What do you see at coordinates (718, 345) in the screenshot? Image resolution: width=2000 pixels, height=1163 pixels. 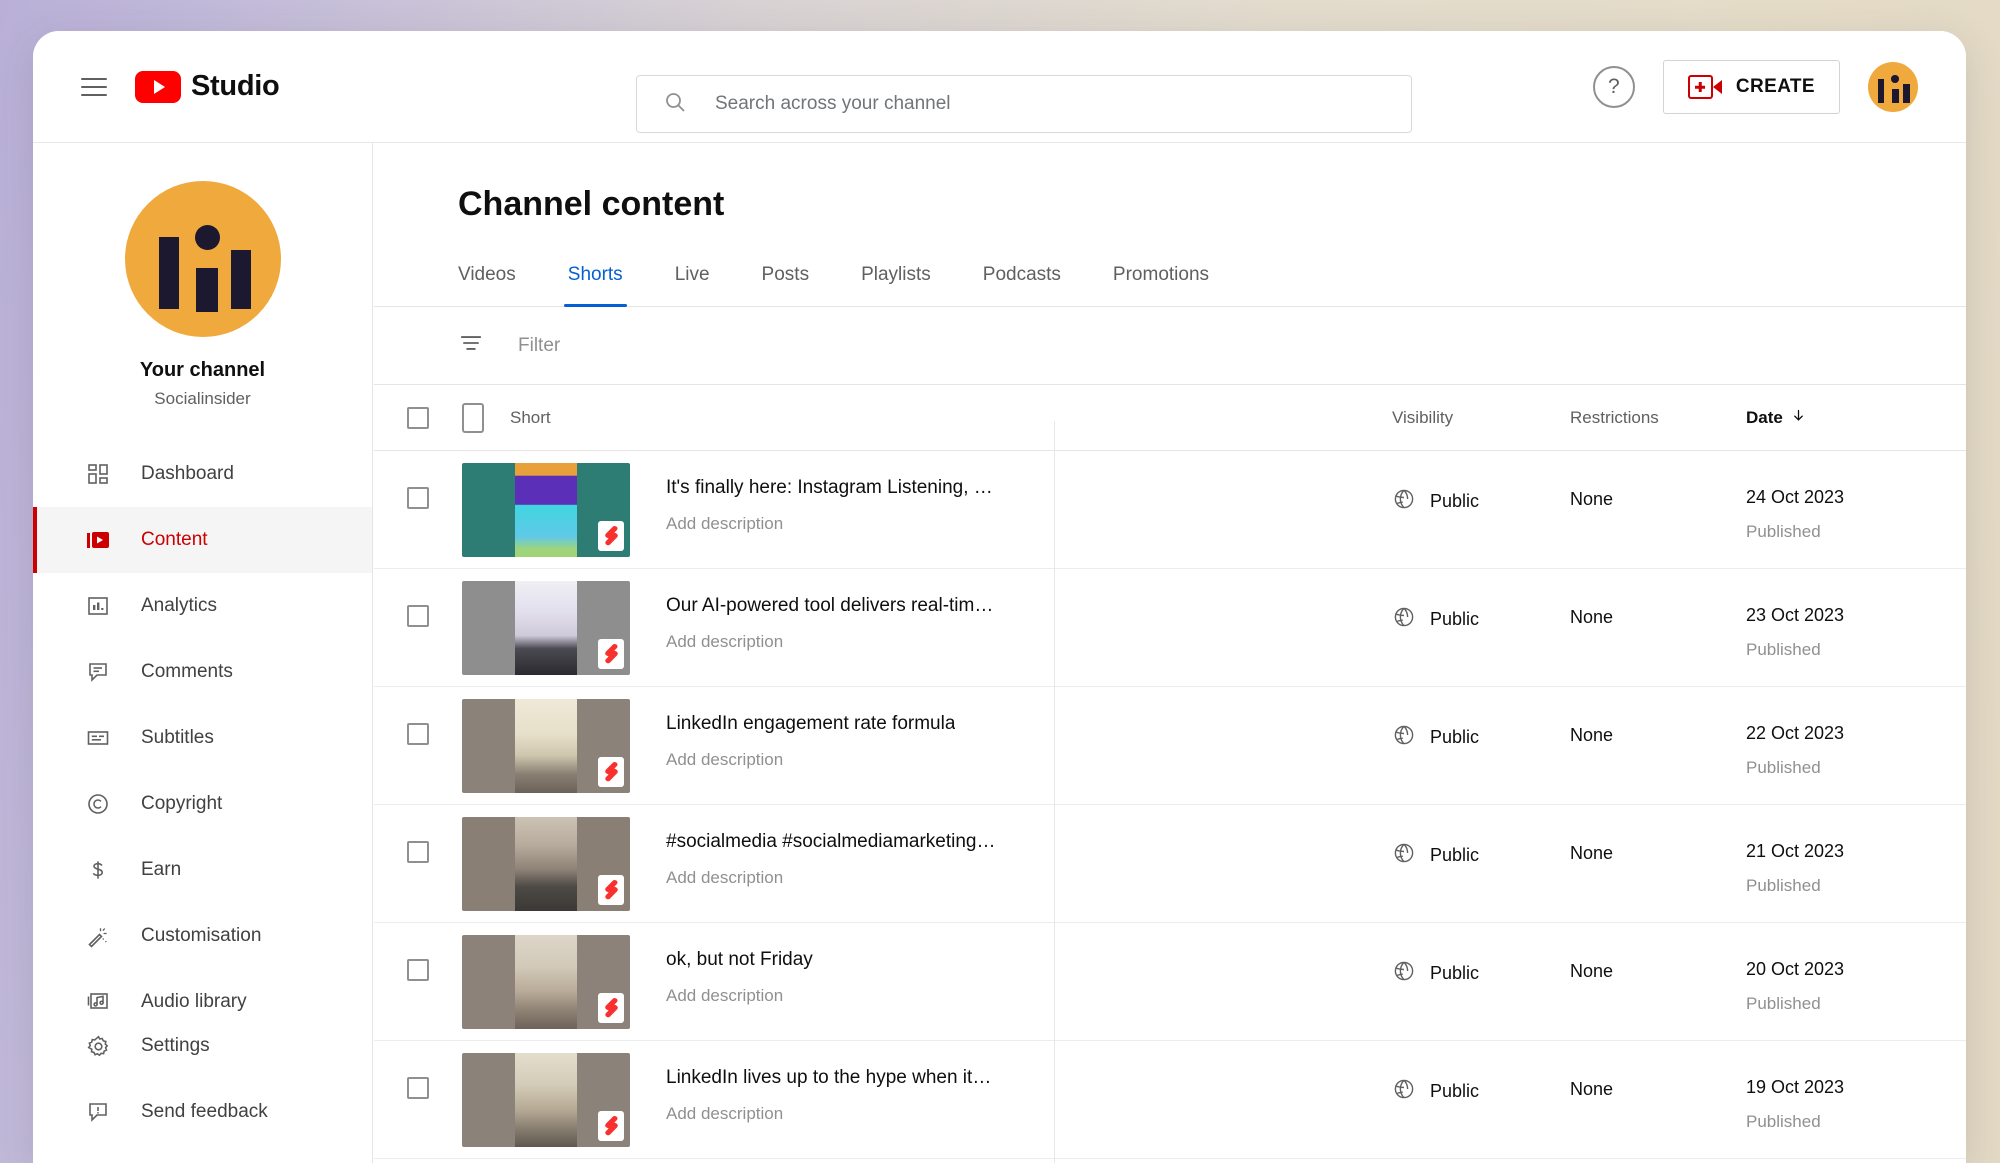 I see `filter-input` at bounding box center [718, 345].